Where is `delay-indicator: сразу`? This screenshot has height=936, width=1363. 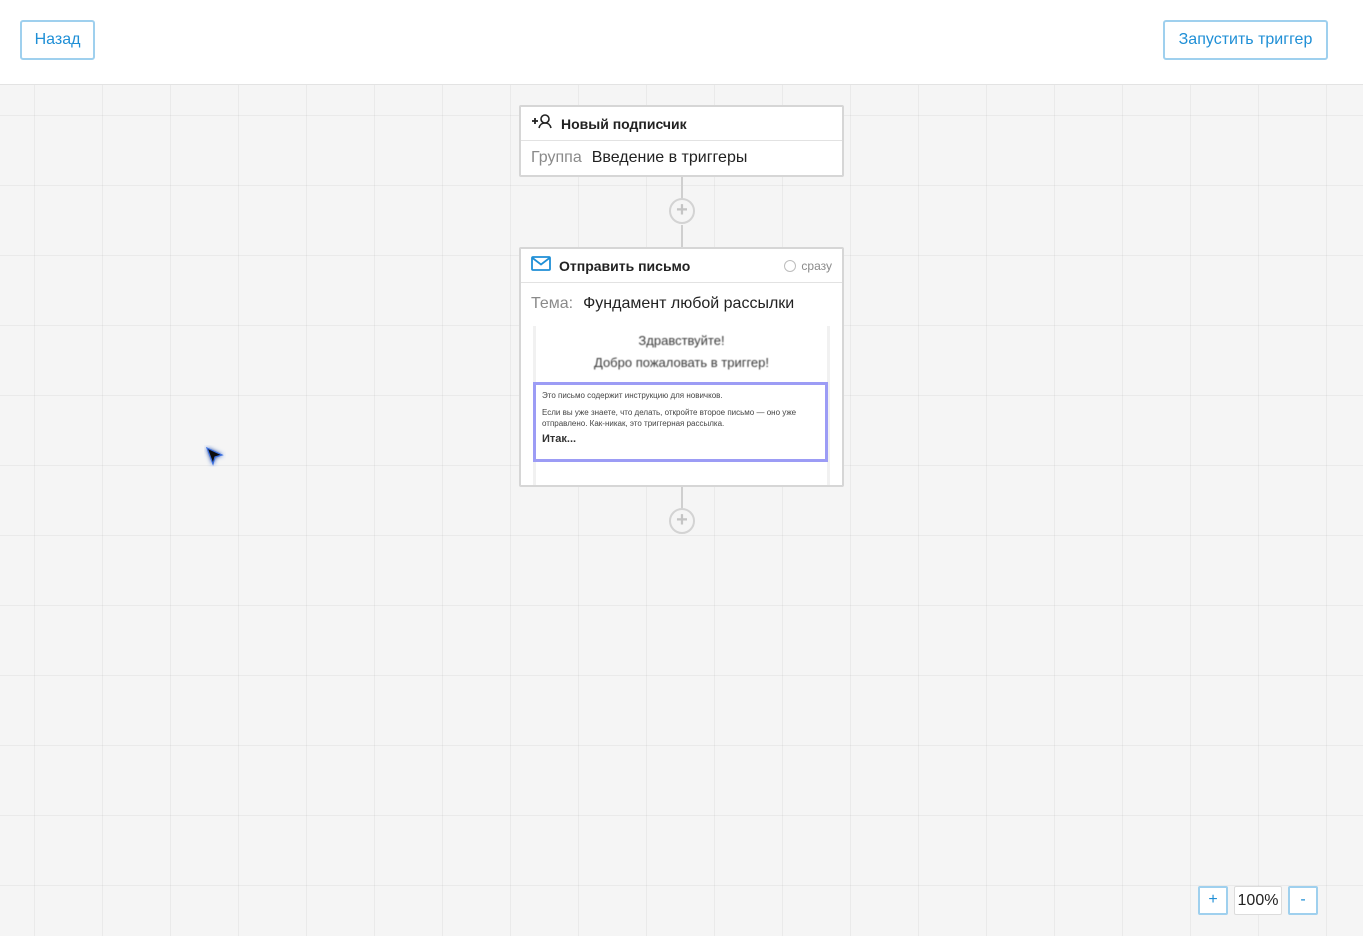
delay-indicator: сразу is located at coordinates (808, 266).